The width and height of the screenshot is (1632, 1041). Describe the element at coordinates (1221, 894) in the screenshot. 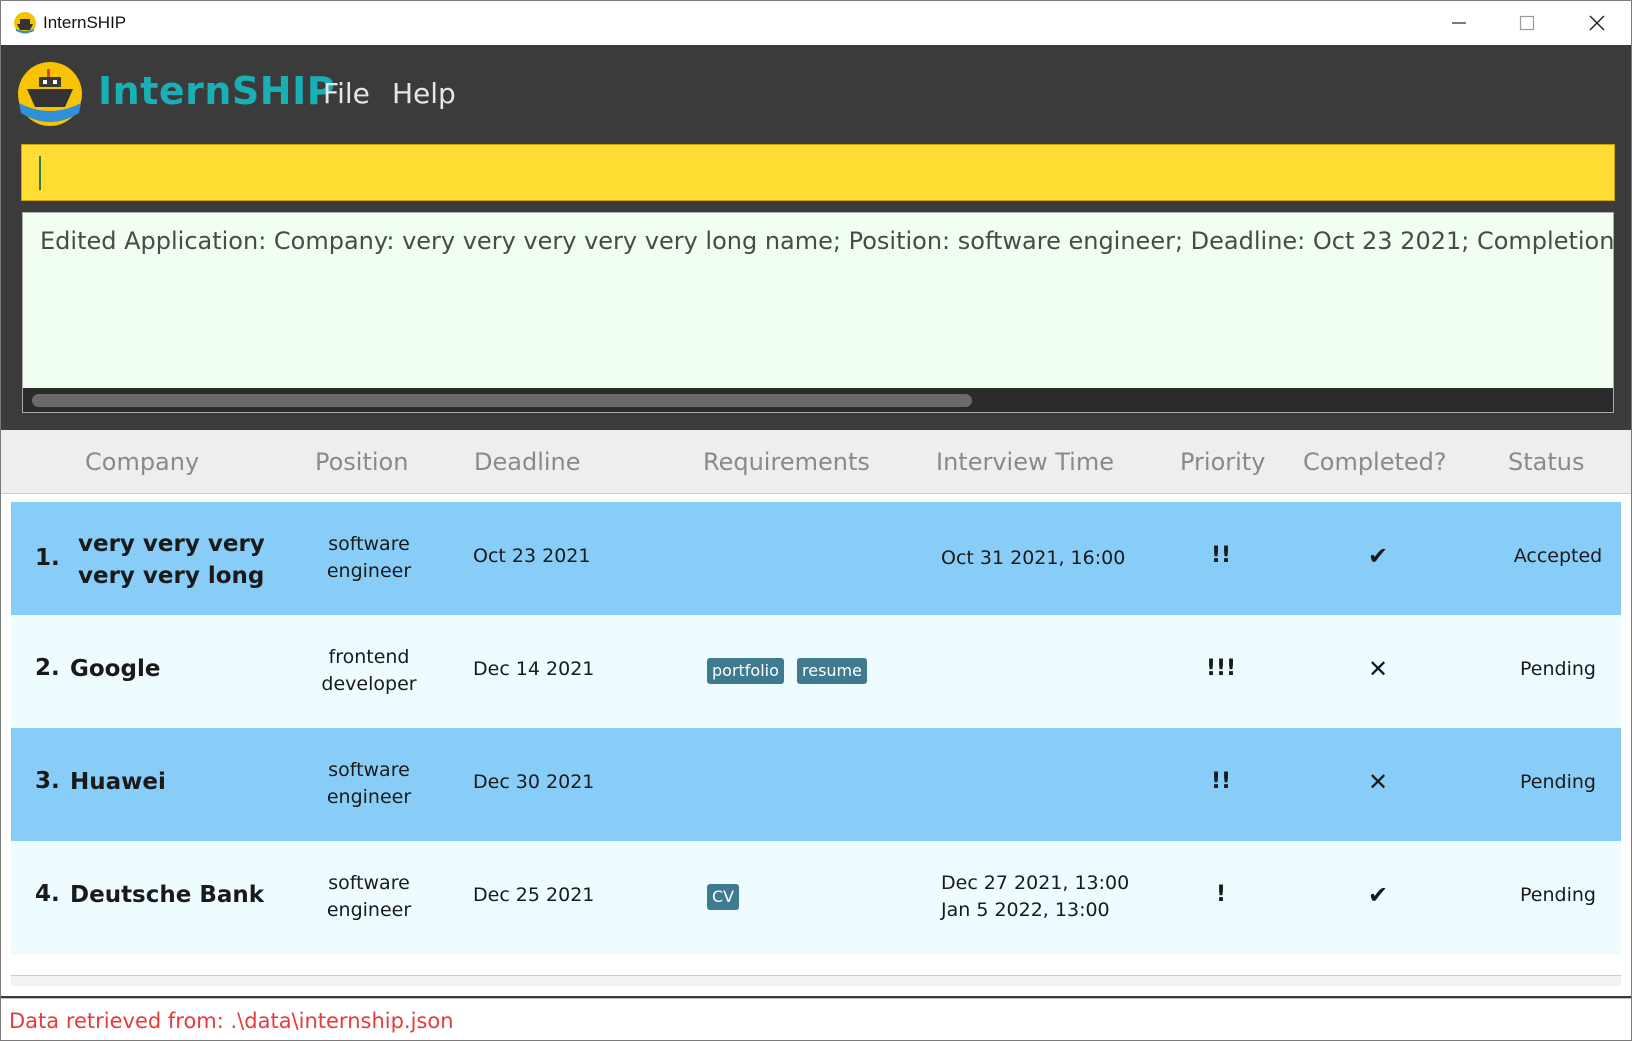

I see `row-priority: !` at that location.